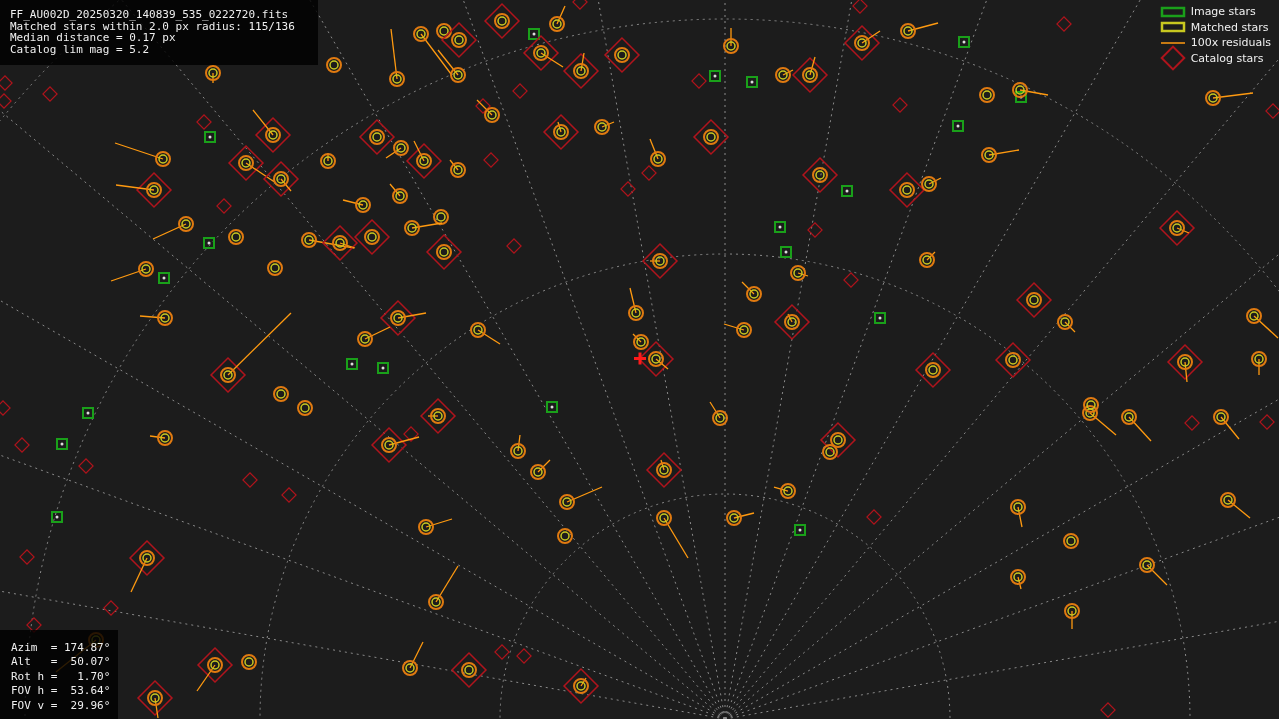 The height and width of the screenshot is (719, 1279). Describe the element at coordinates (61, 705) in the screenshot. I see `pointing-text: FOV v = 29.96°` at that location.